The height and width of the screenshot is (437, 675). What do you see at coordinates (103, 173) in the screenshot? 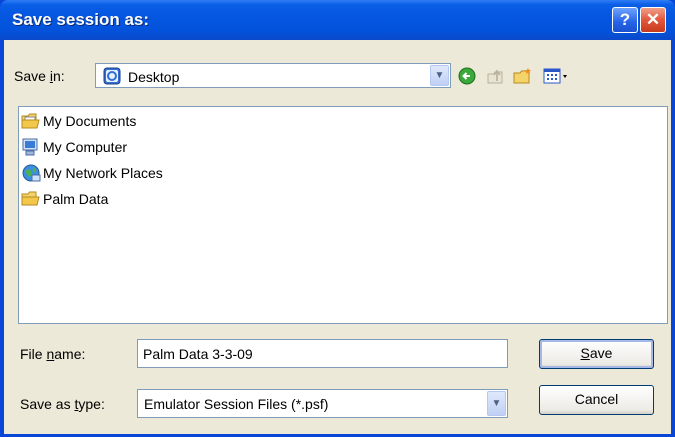
I see `file-name: My Network Places` at bounding box center [103, 173].